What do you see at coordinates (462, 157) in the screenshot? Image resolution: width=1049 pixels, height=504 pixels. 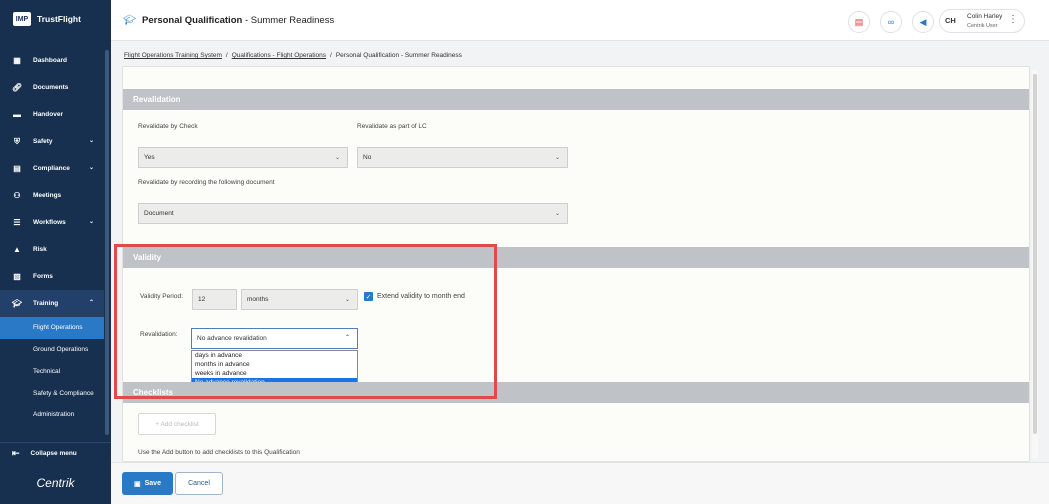 I see `revalidate-lc-select: No ⌄` at bounding box center [462, 157].